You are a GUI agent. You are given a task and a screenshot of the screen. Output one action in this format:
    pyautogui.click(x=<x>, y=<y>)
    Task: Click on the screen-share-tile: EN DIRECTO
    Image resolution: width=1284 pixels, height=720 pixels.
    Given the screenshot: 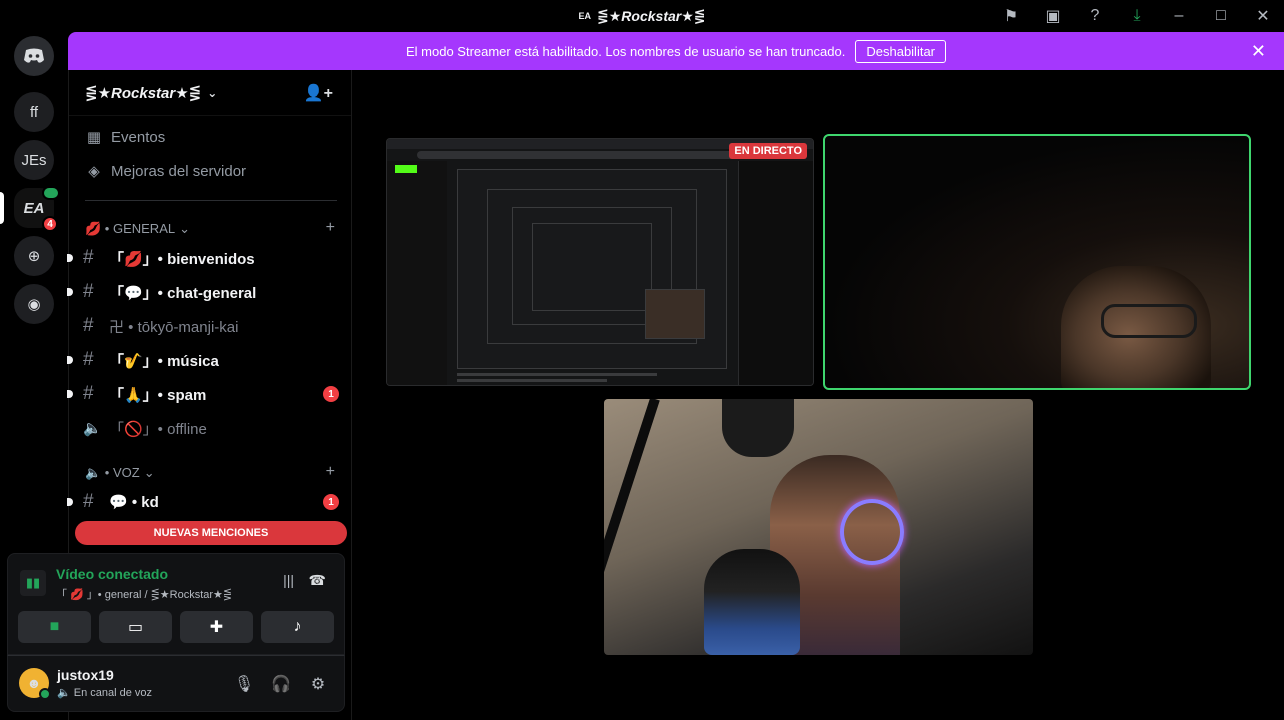 What is the action you would take?
    pyautogui.click(x=600, y=262)
    